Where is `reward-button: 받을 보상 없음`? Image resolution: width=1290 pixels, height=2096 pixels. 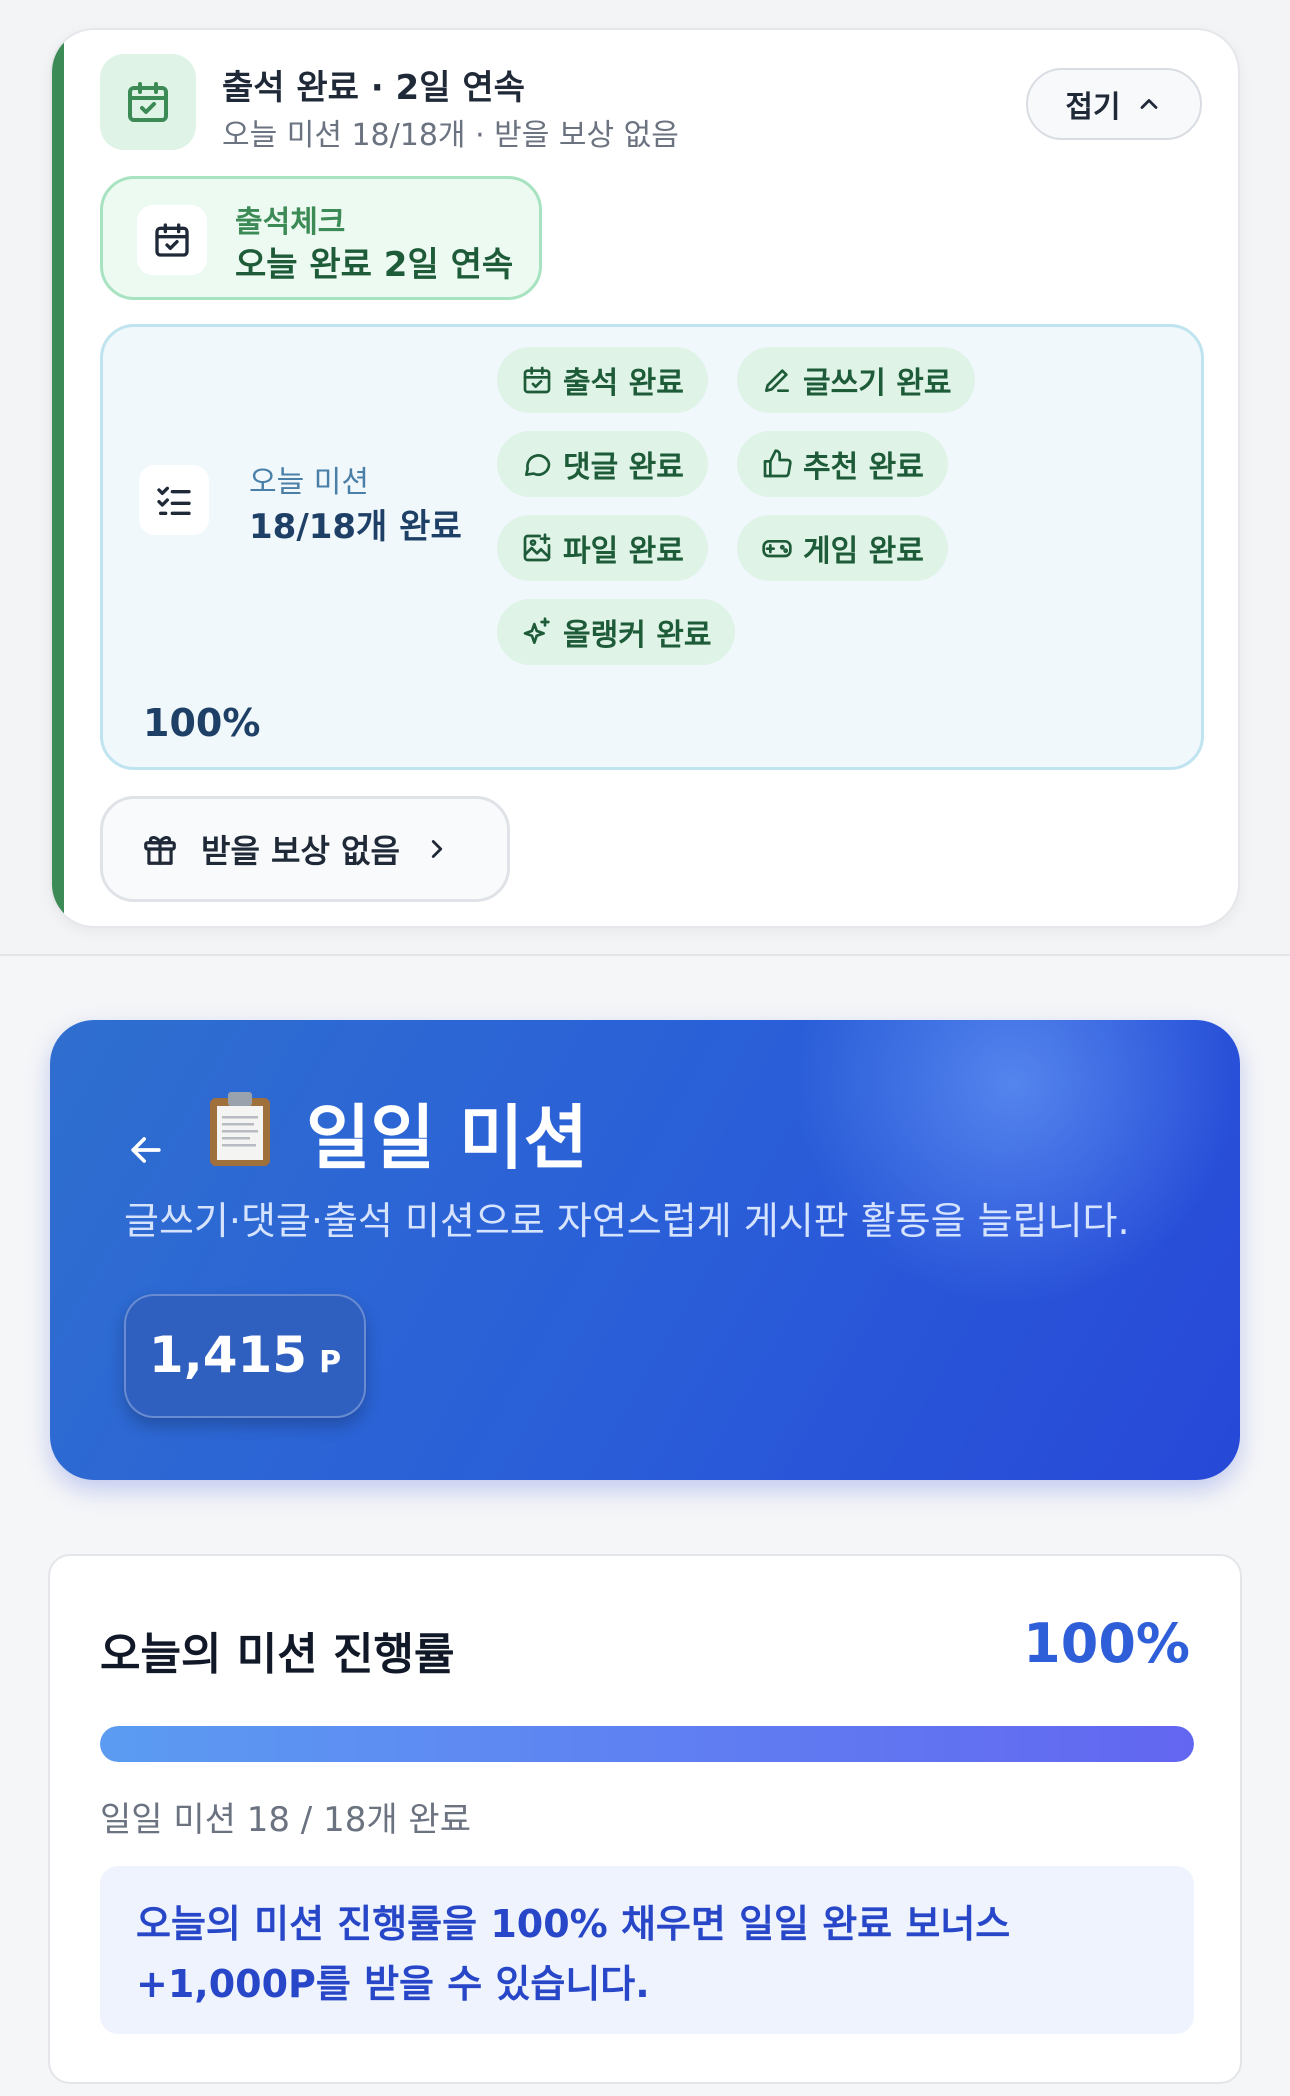
reward-button: 받을 보상 없음 is located at coordinates (305, 849).